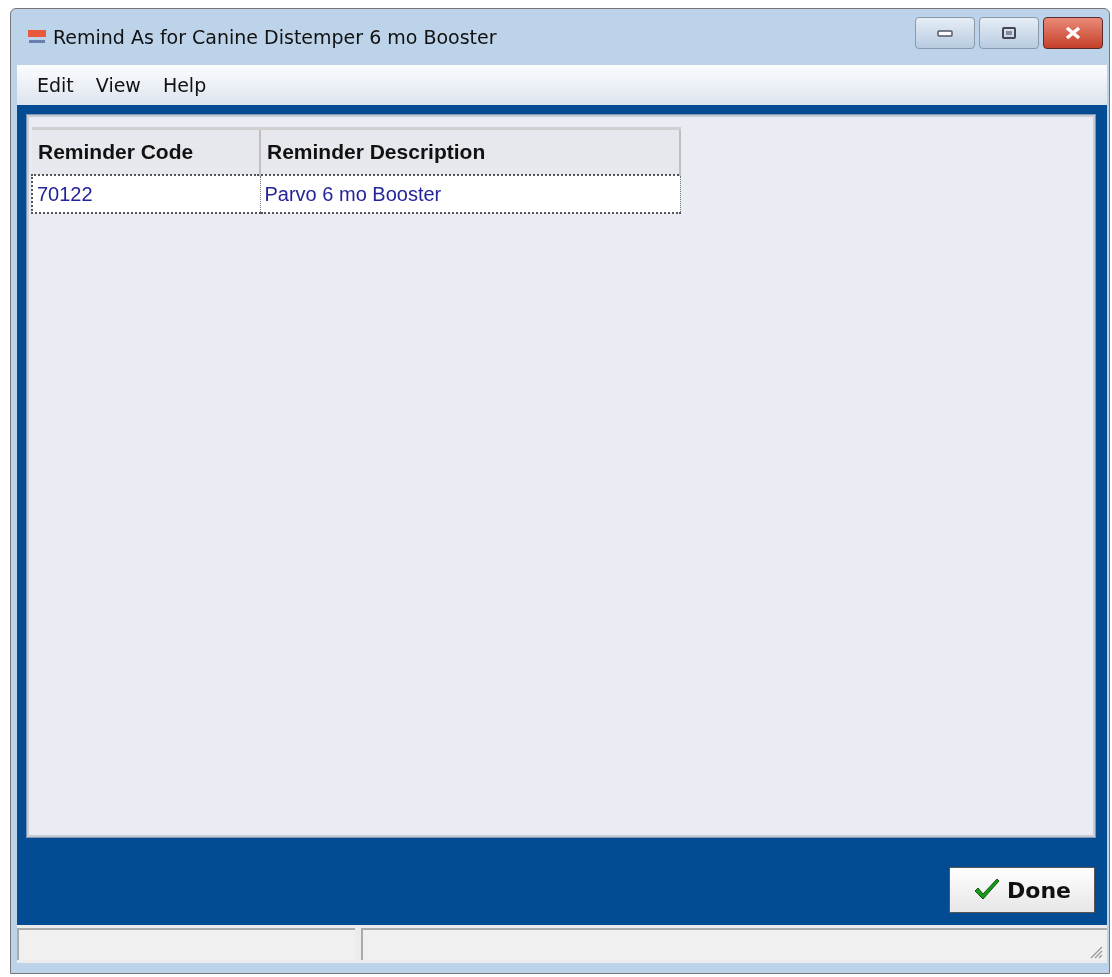 The height and width of the screenshot is (977, 1112). What do you see at coordinates (470, 194) in the screenshot?
I see `table-cell: Parvo 6 mo Booster` at bounding box center [470, 194].